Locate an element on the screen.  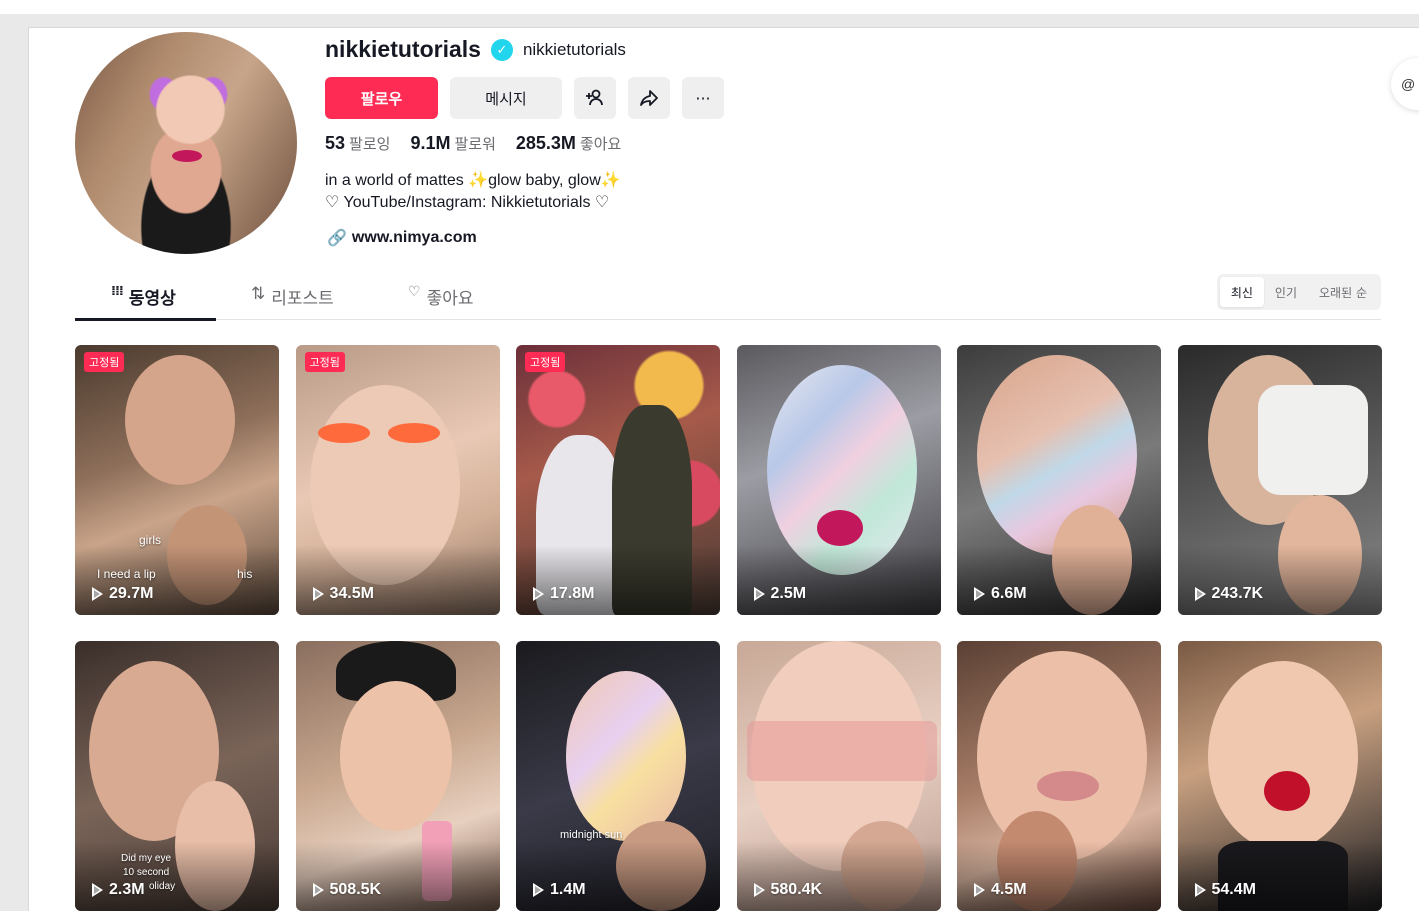
video-caption: I need a lip is located at coordinates (126, 574).